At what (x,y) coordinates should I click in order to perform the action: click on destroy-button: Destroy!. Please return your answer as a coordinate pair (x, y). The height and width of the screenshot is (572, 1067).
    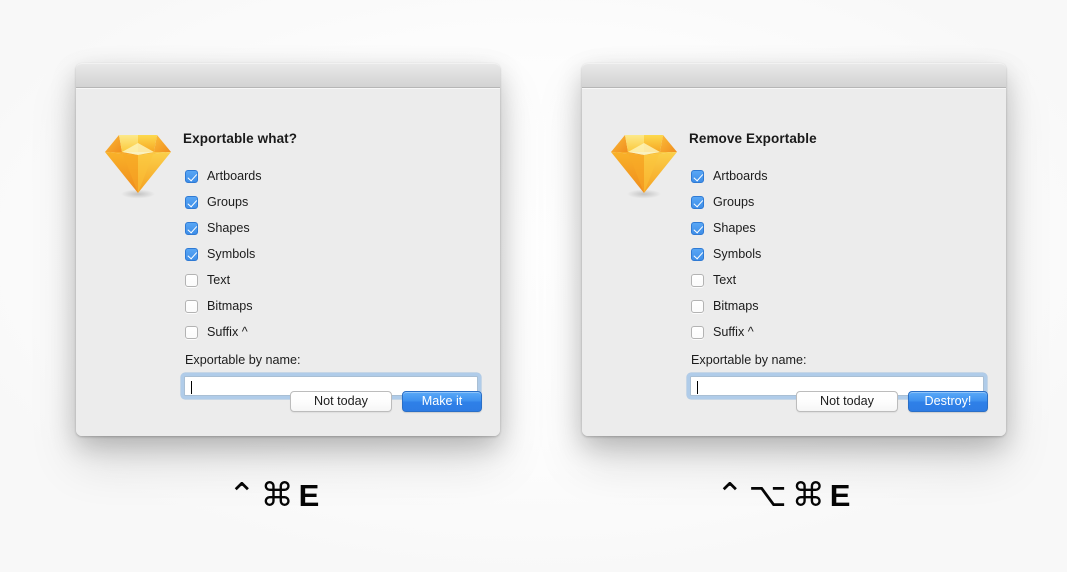
    Looking at the image, I should click on (948, 401).